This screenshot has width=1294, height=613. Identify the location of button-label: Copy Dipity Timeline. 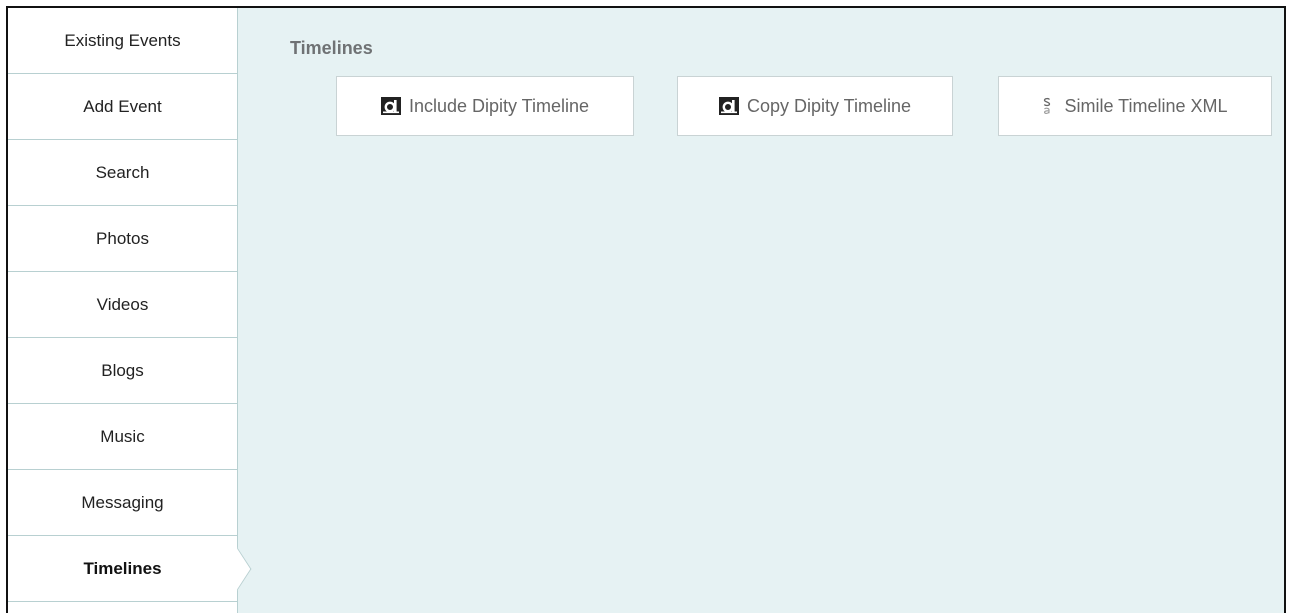
(829, 105).